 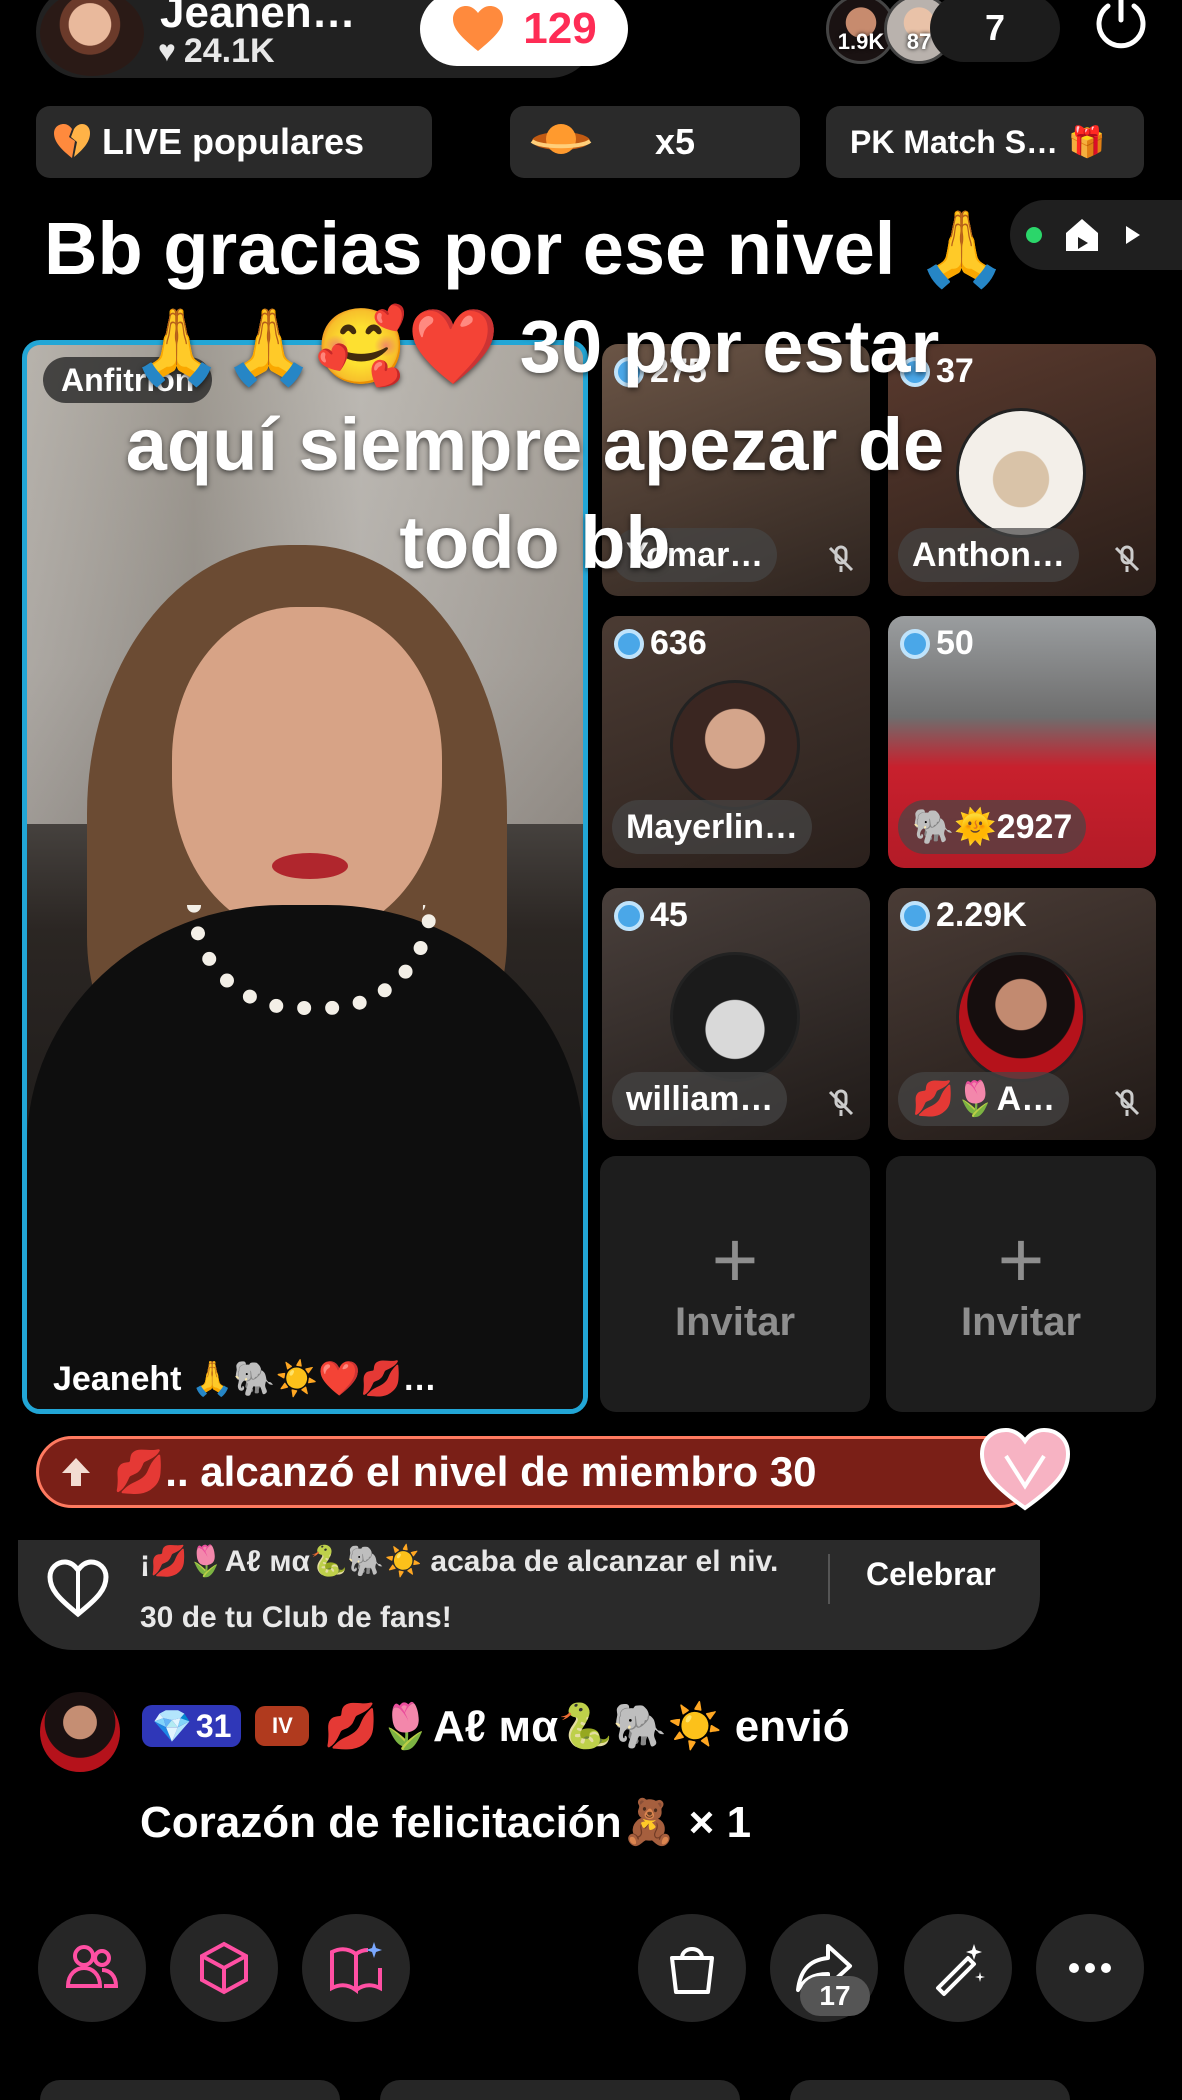 I want to click on enhance-button, so click(x=958, y=1968).